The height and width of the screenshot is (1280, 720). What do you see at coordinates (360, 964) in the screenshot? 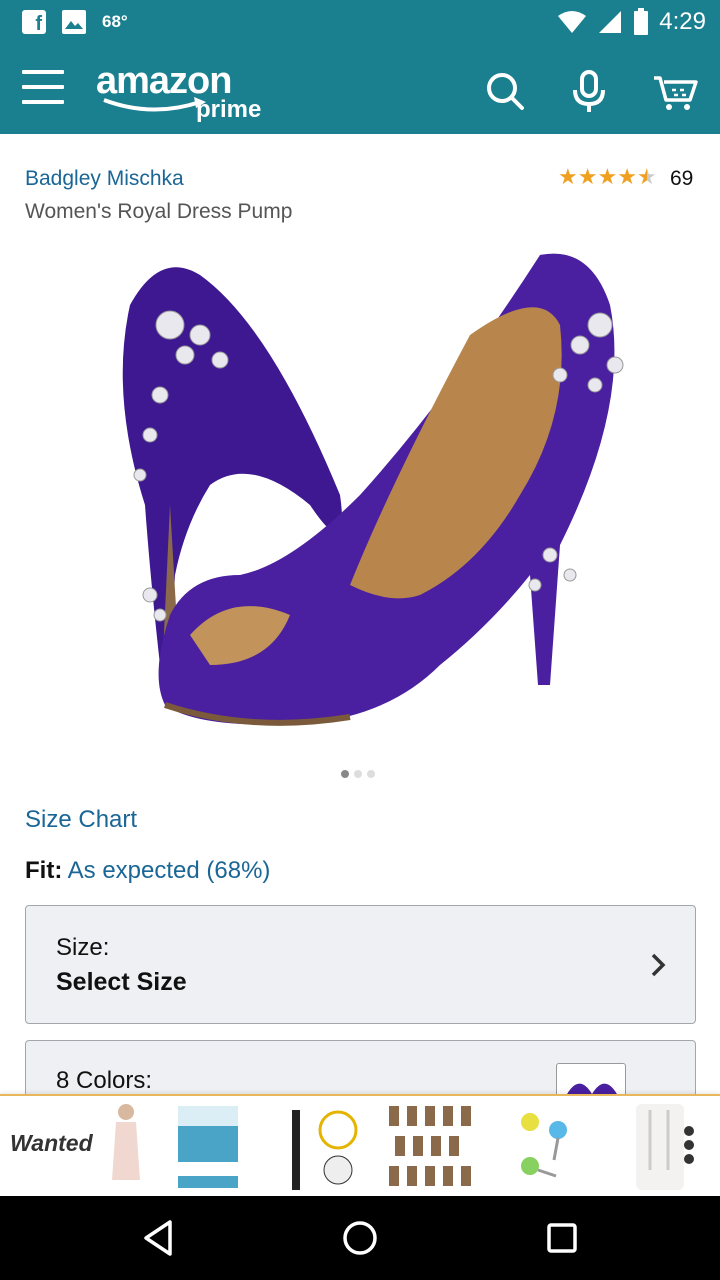
I see `size-selector: Size: Select Size` at bounding box center [360, 964].